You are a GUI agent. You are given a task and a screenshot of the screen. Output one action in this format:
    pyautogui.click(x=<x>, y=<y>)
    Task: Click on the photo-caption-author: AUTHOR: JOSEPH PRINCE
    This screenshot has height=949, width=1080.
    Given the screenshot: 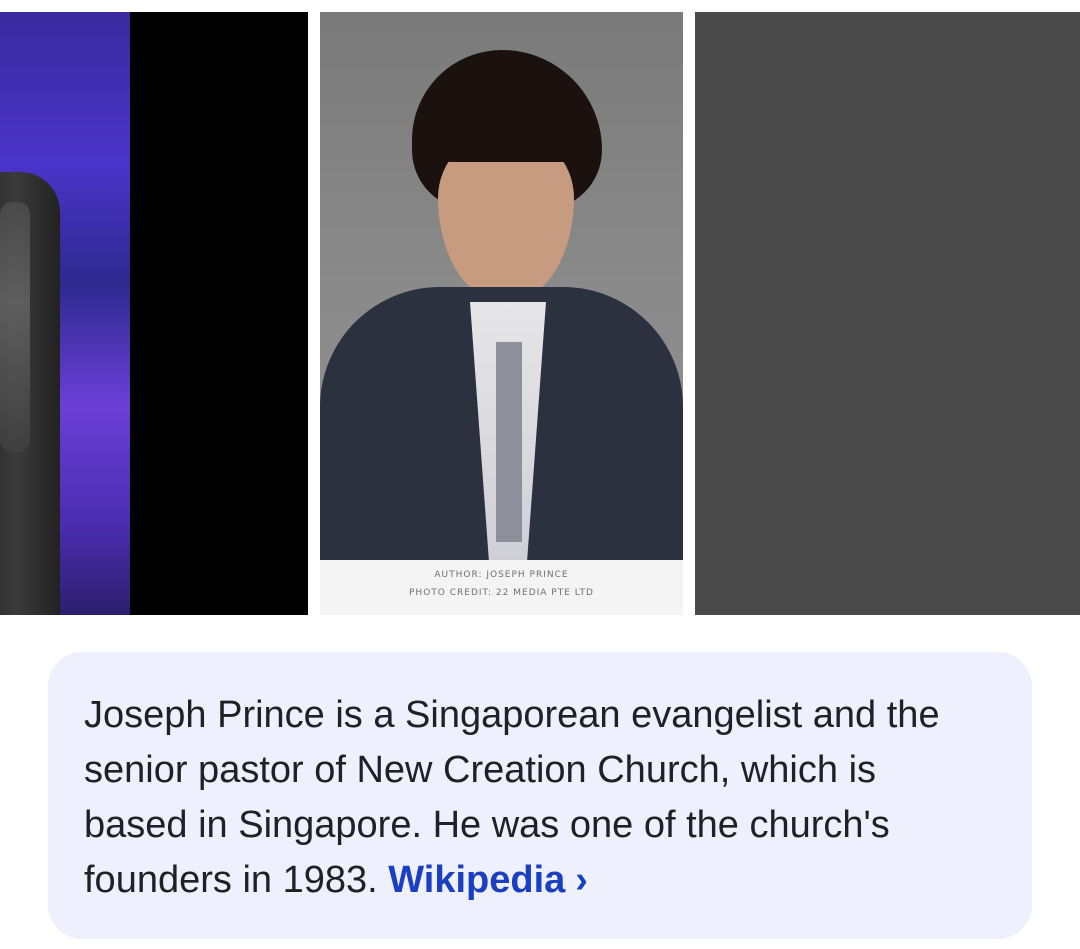 What is the action you would take?
    pyautogui.click(x=501, y=575)
    